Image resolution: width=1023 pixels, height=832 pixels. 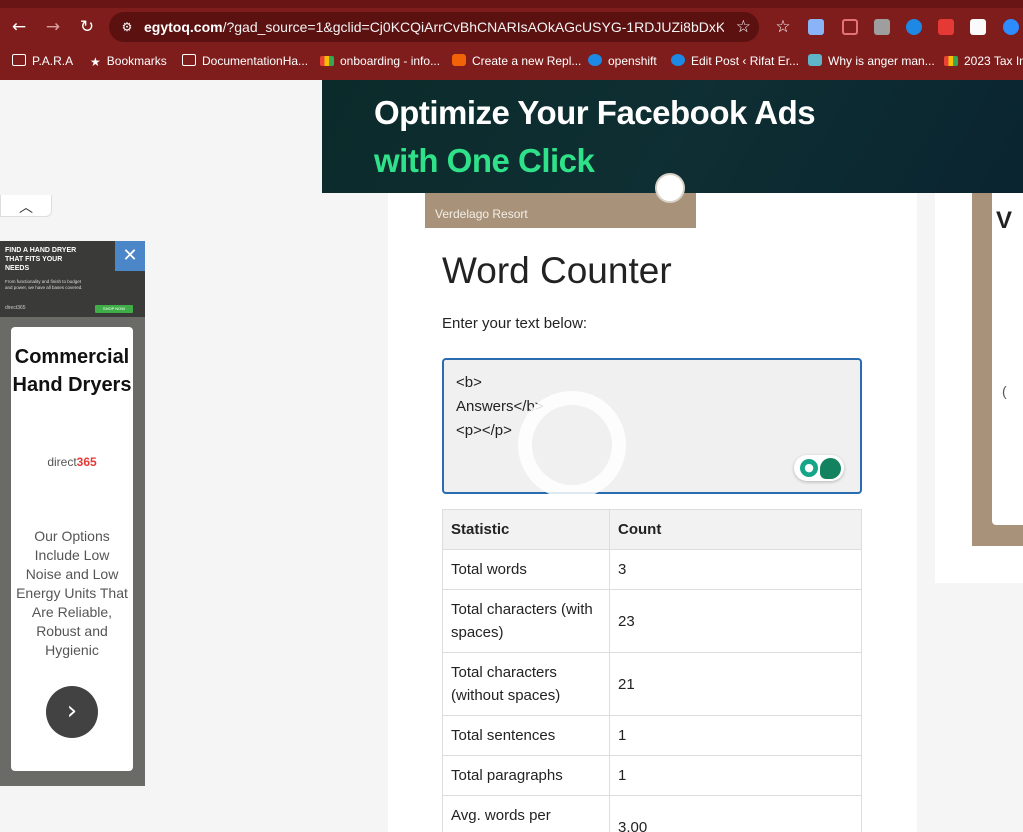 I want to click on banner-line-1: Optimize Your Facebook Ads, so click(x=595, y=112).